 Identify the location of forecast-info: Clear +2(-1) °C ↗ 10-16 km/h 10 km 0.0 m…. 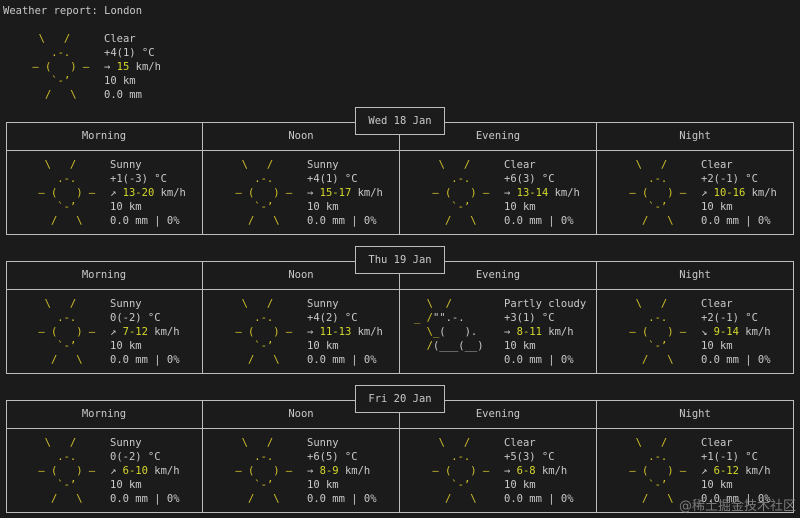
(739, 193).